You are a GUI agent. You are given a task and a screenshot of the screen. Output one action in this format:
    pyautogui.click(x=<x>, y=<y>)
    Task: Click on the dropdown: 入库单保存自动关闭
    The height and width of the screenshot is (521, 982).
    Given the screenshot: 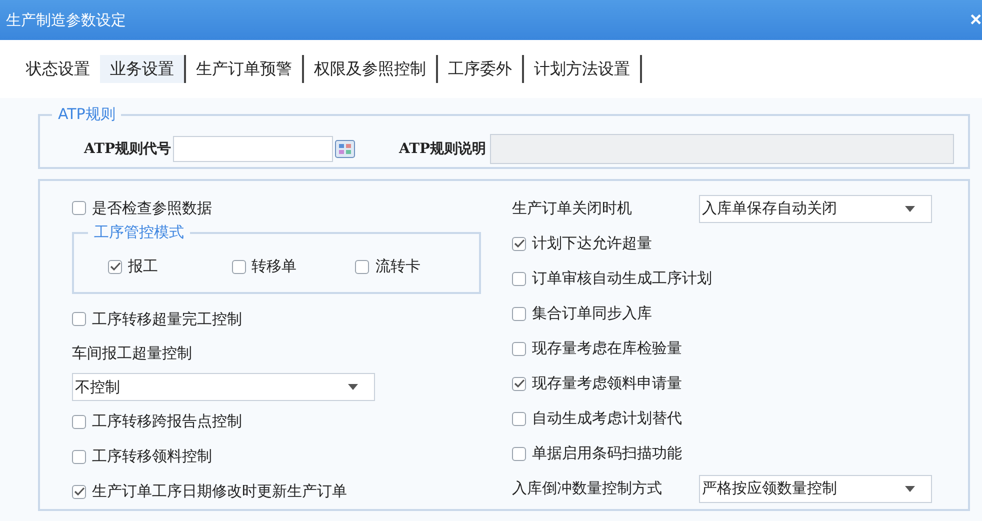 What is the action you would take?
    pyautogui.click(x=815, y=208)
    